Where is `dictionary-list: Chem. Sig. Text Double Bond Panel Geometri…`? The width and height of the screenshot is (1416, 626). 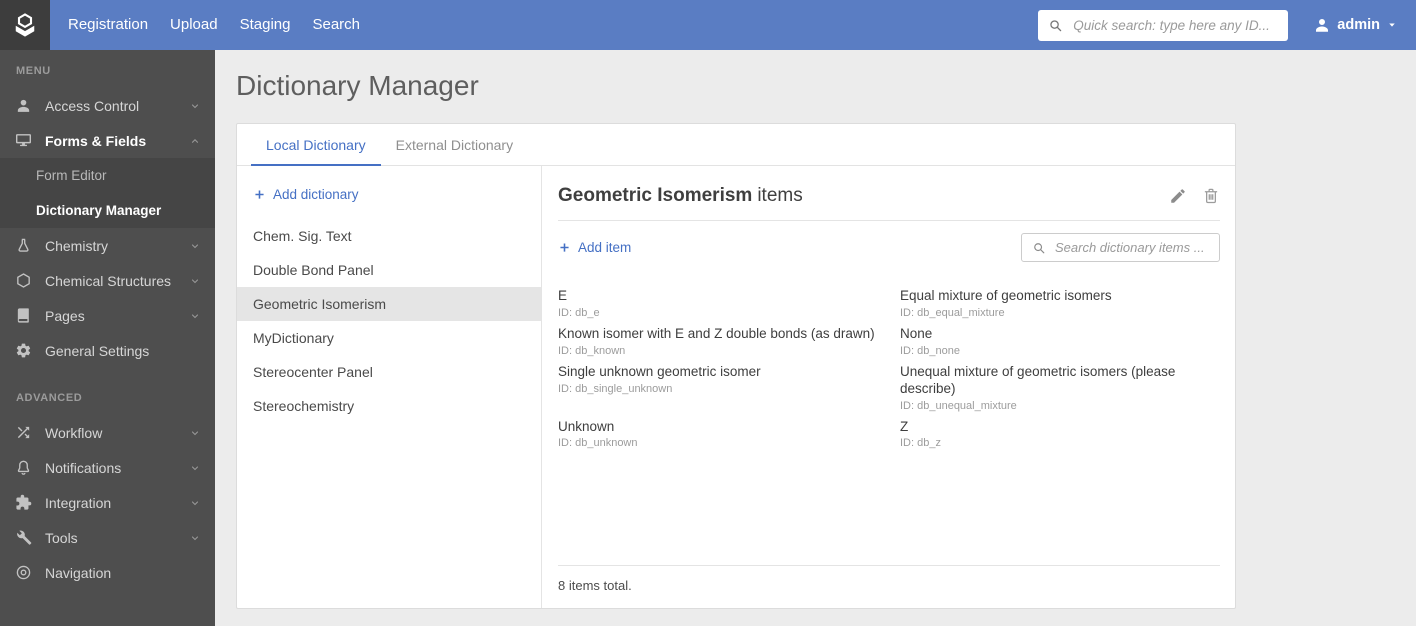
dictionary-list: Chem. Sig. Text Double Bond Panel Geometri… is located at coordinates (389, 321).